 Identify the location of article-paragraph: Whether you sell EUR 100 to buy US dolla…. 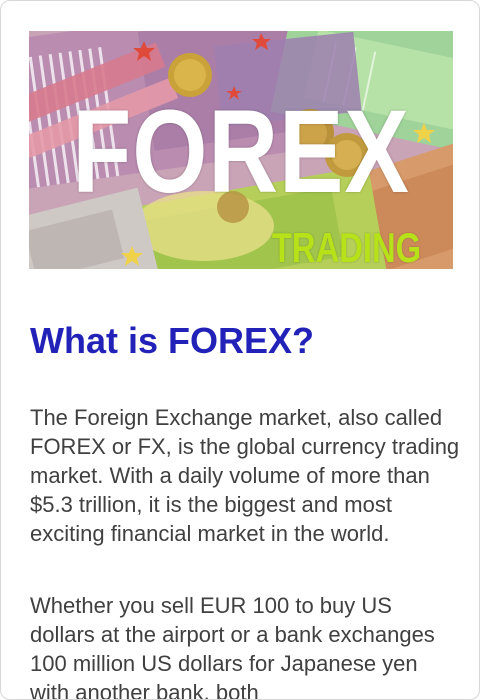
(232, 646).